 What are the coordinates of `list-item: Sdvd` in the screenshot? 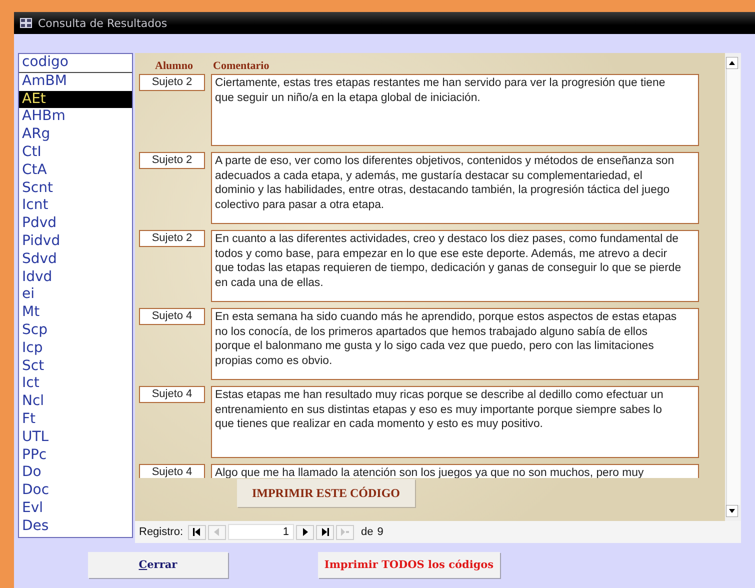 It's located at (75, 259).